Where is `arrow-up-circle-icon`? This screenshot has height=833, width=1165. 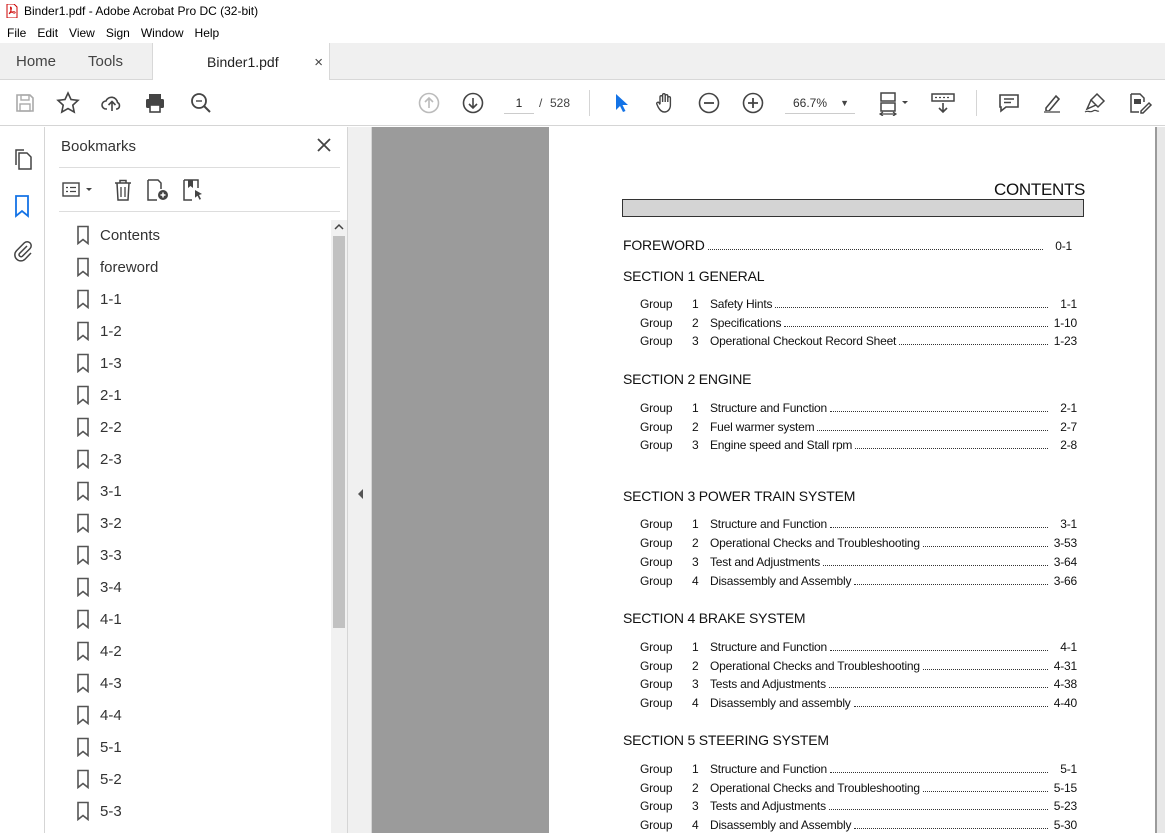 arrow-up-circle-icon is located at coordinates (429, 103).